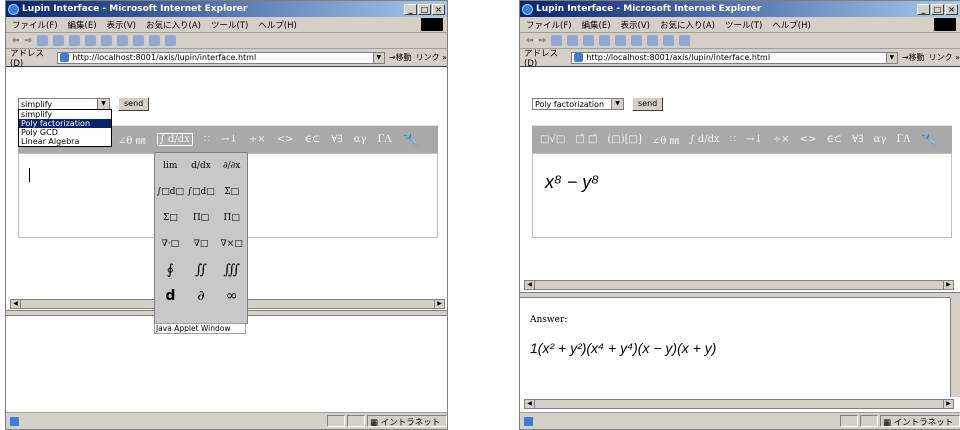  I want to click on symbol-curl: ∇×□, so click(231, 244).